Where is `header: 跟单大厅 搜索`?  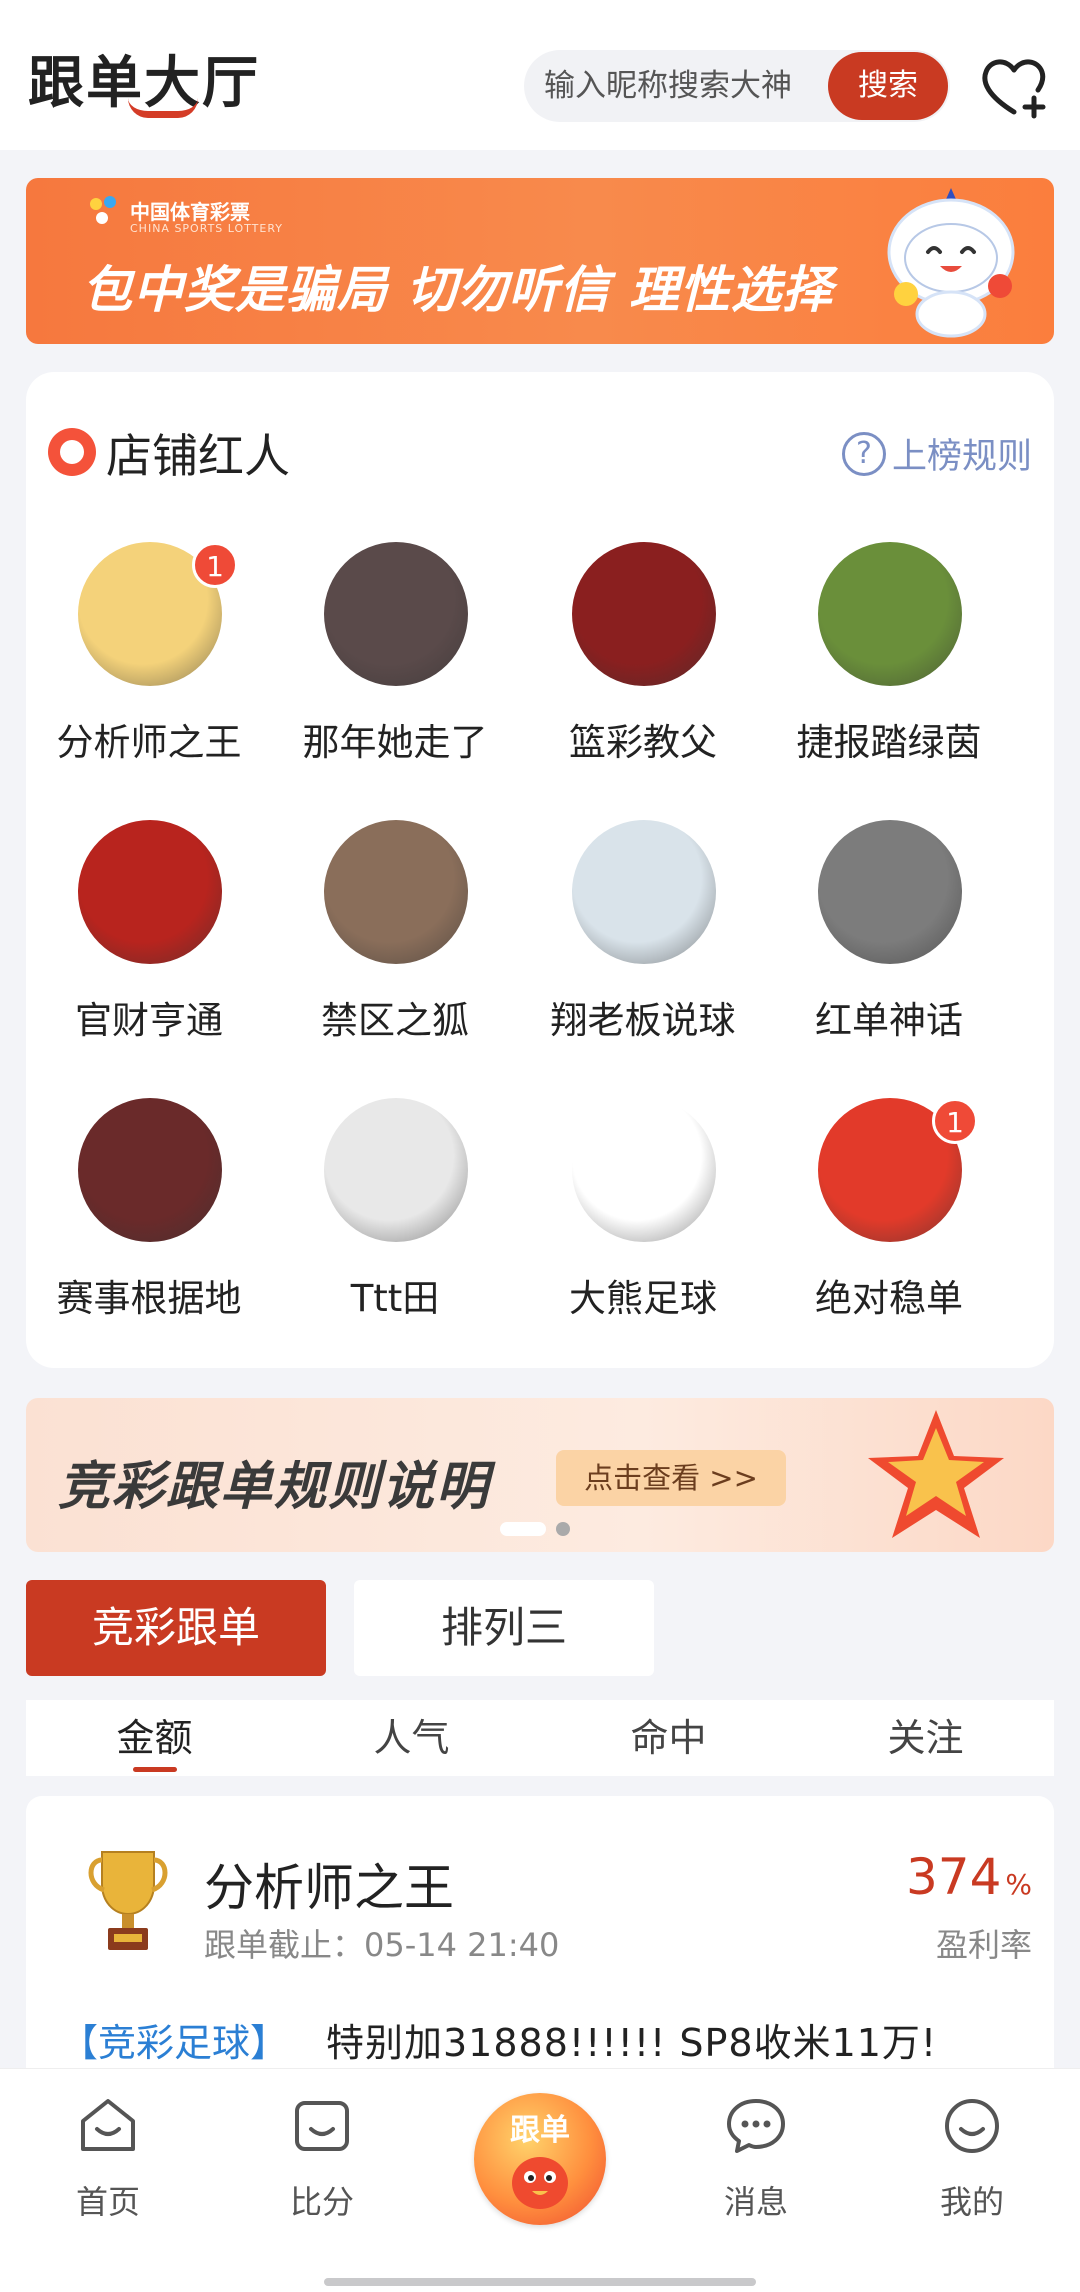
header: 跟单大厅 搜索 is located at coordinates (540, 75).